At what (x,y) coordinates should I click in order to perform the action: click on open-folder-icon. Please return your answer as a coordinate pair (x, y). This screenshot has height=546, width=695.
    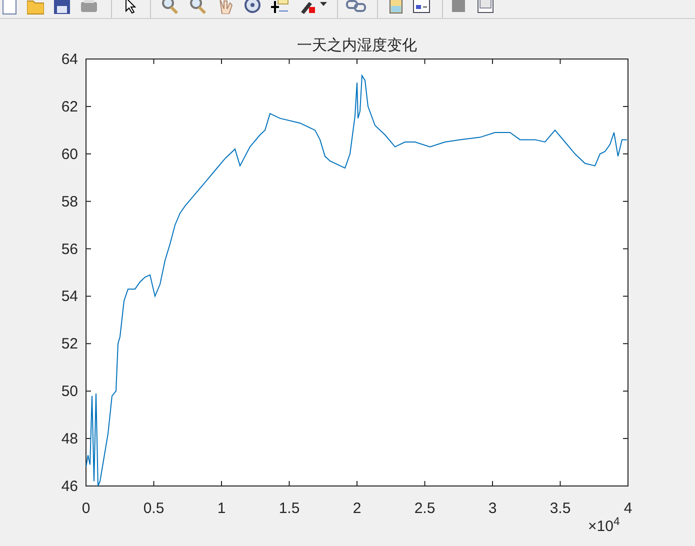
    Looking at the image, I should click on (35, 7).